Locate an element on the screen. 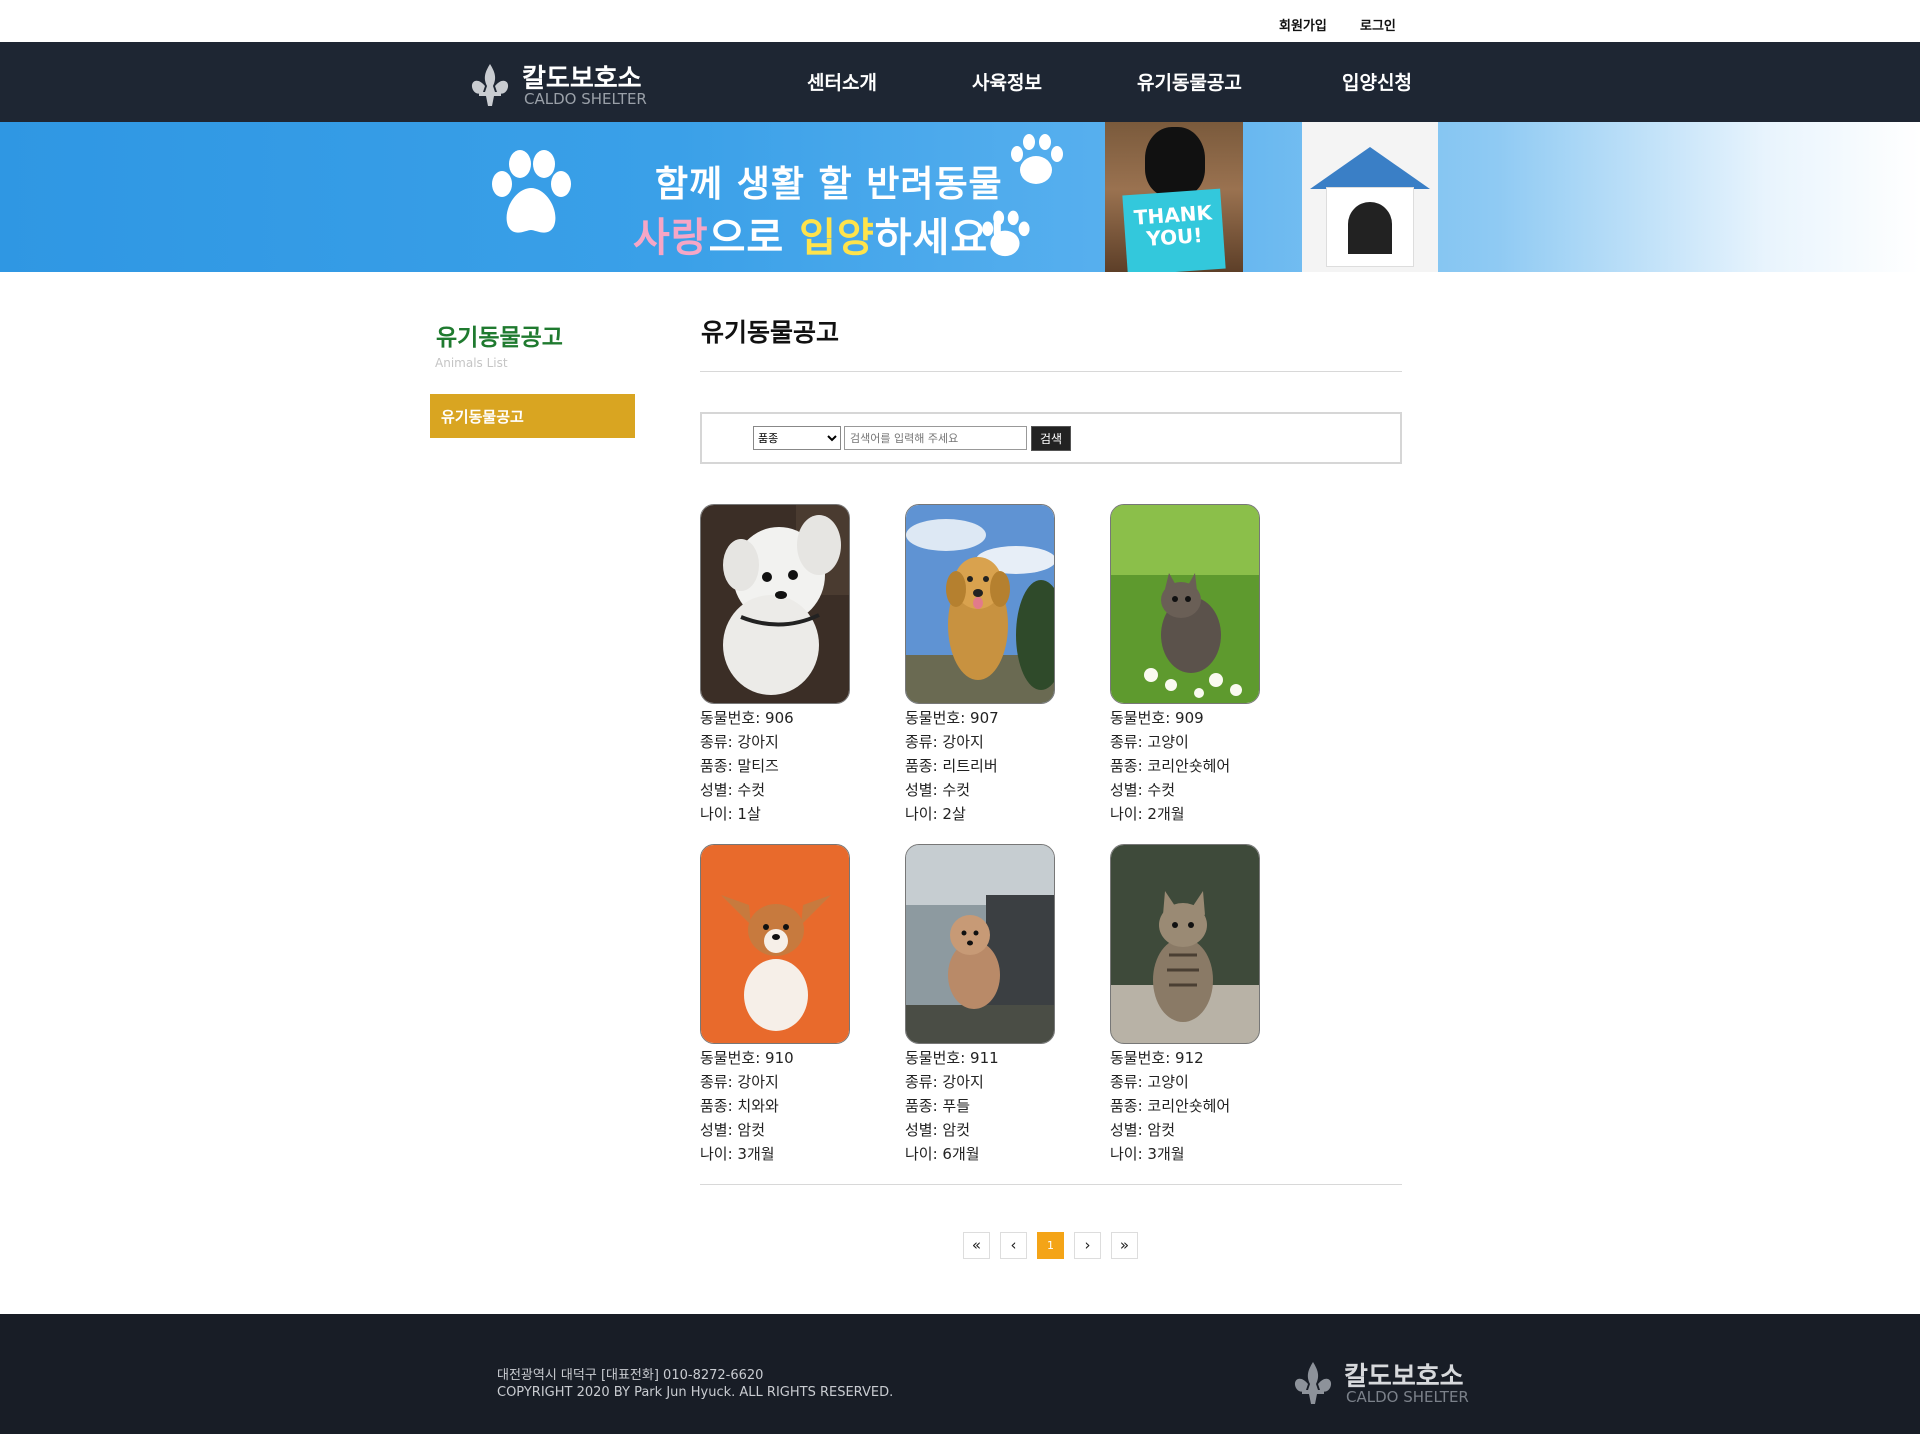 This screenshot has width=1920, height=1434. list-divider is located at coordinates (1051, 1184).